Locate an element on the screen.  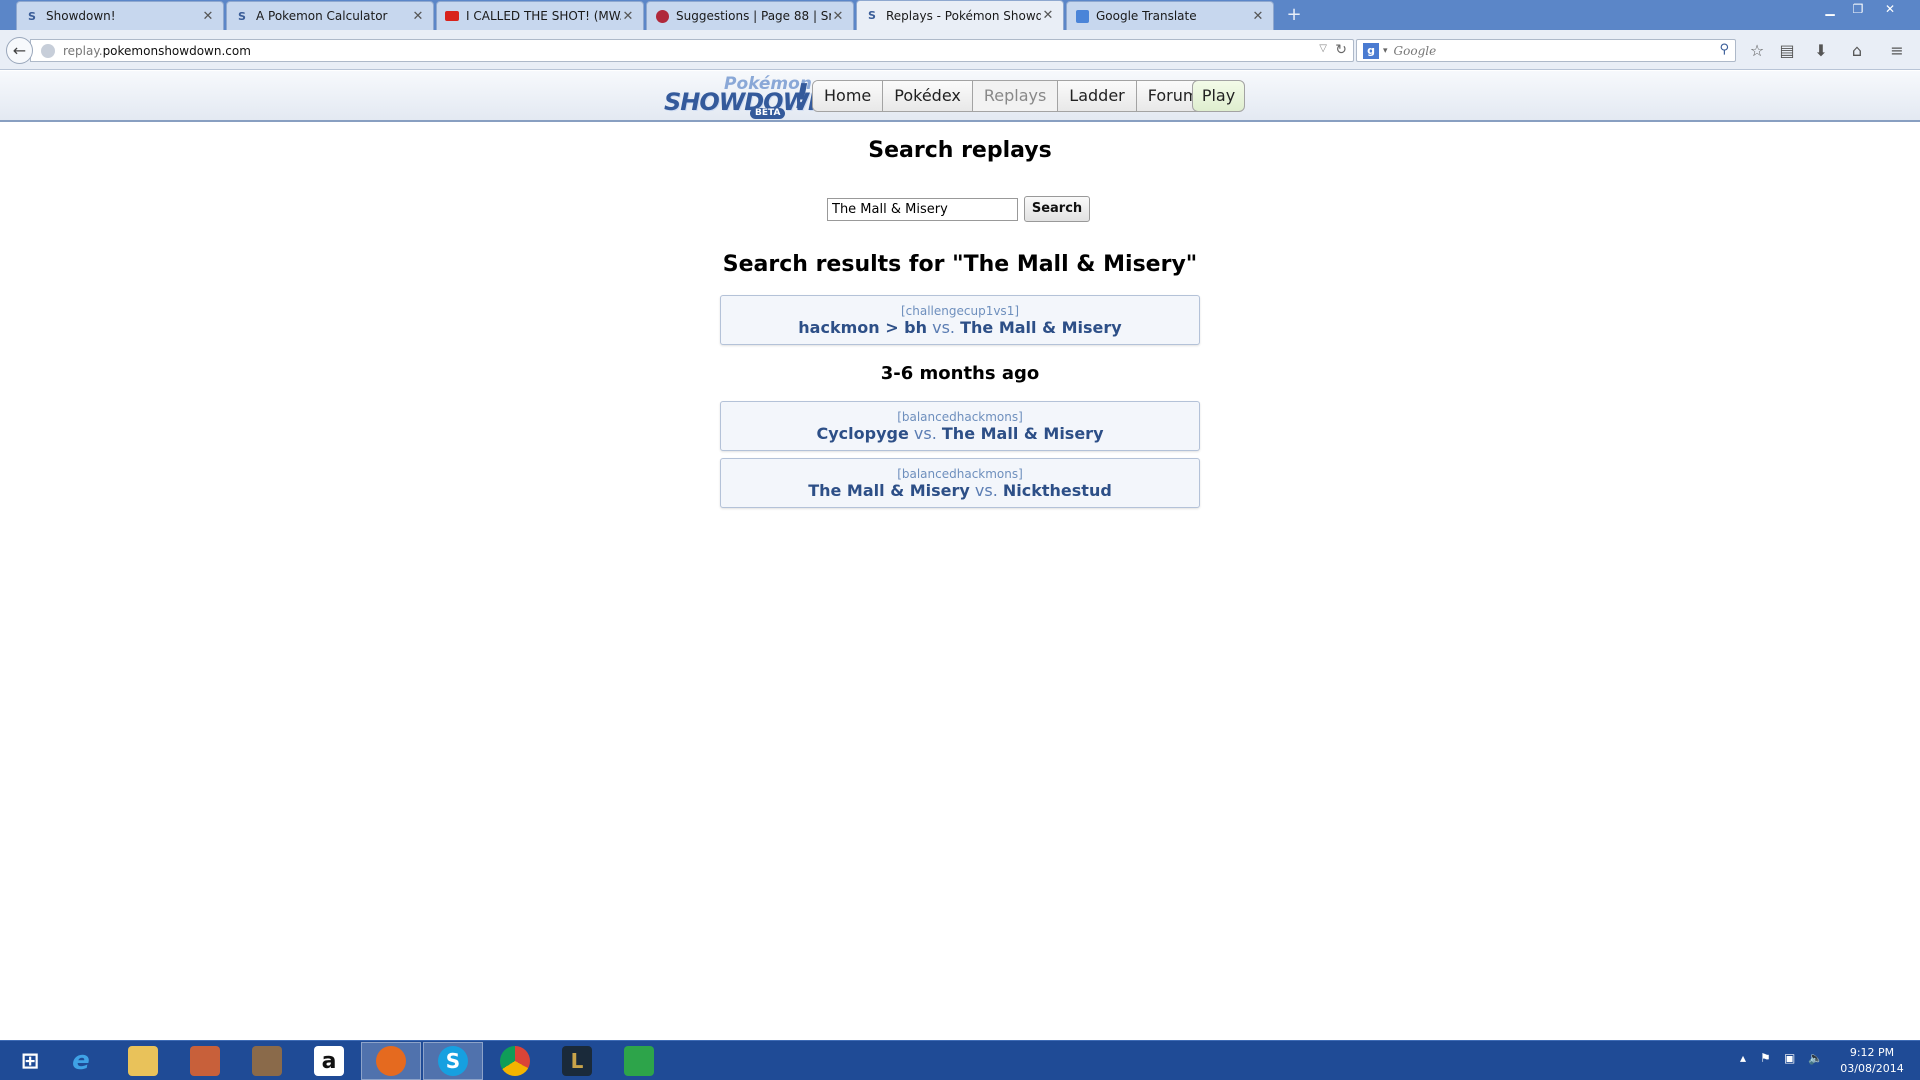
league-of-legends-icon: L is located at coordinates (577, 1061).